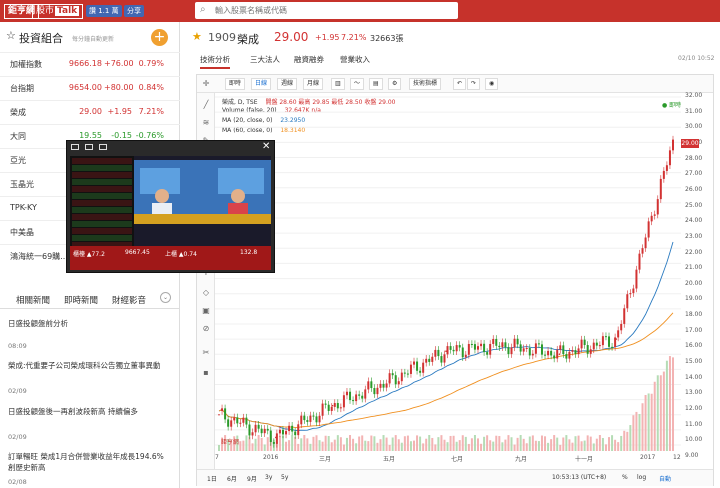  Describe the element at coordinates (327, 37) in the screenshot. I see `stock-change: +1.95` at that location.